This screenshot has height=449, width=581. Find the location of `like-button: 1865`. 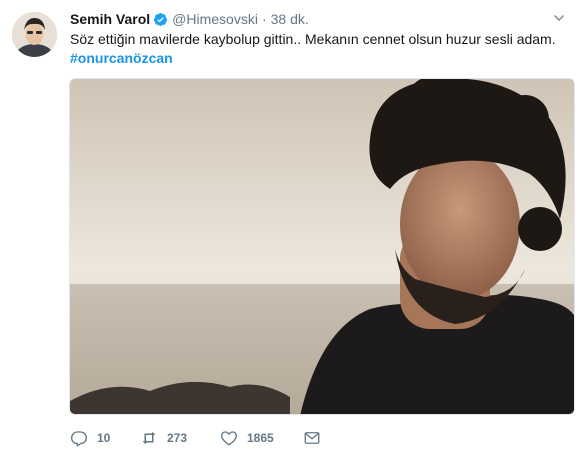

like-button: 1865 is located at coordinates (261, 438).